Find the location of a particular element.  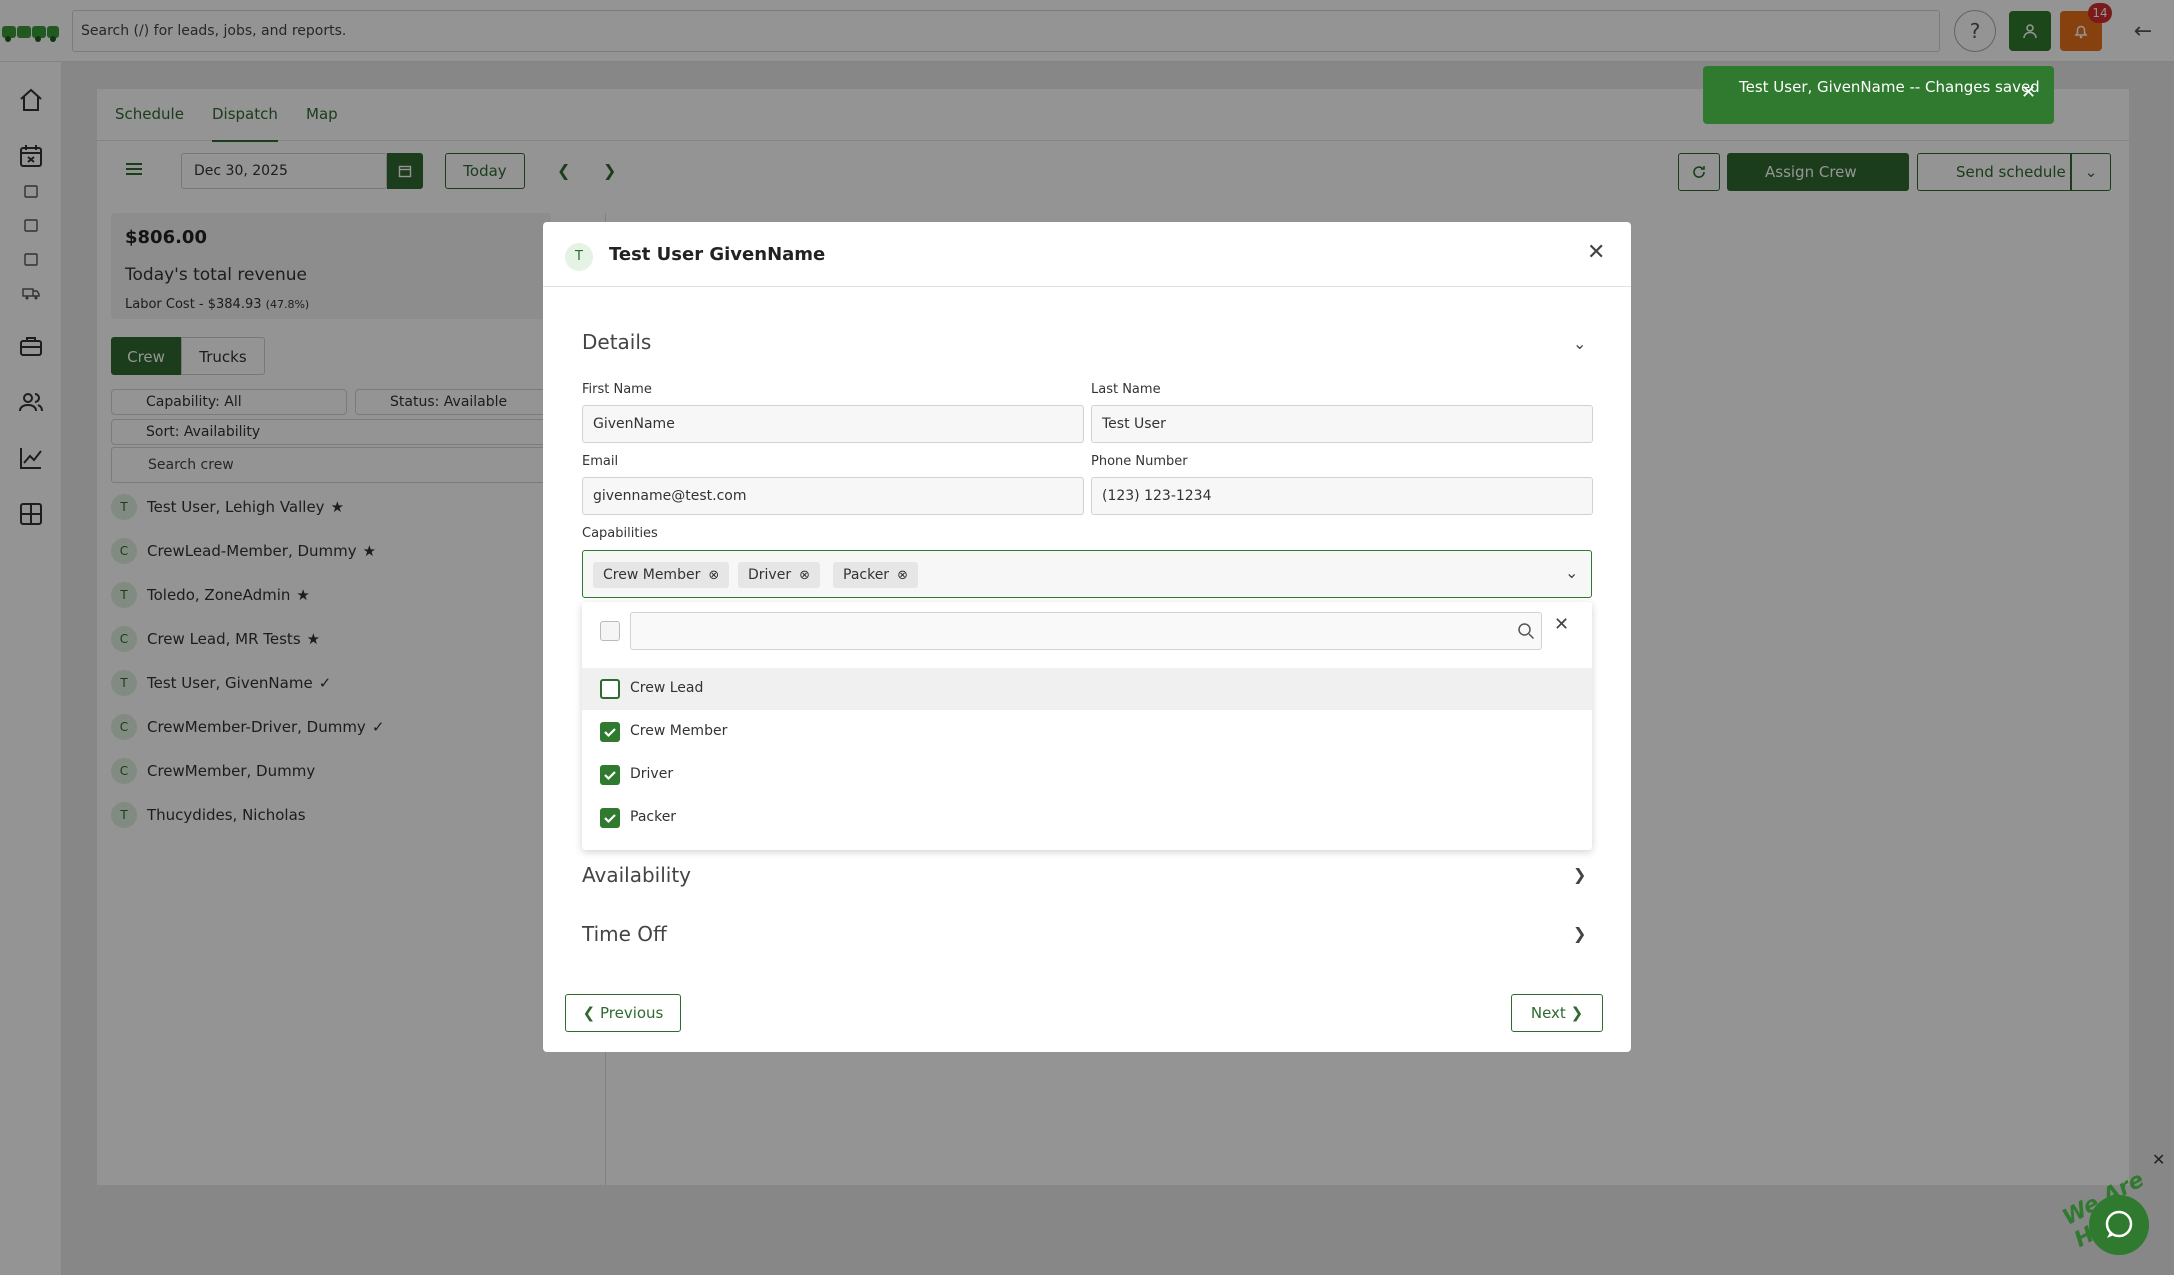

chat-icon is located at coordinates (2119, 1224).